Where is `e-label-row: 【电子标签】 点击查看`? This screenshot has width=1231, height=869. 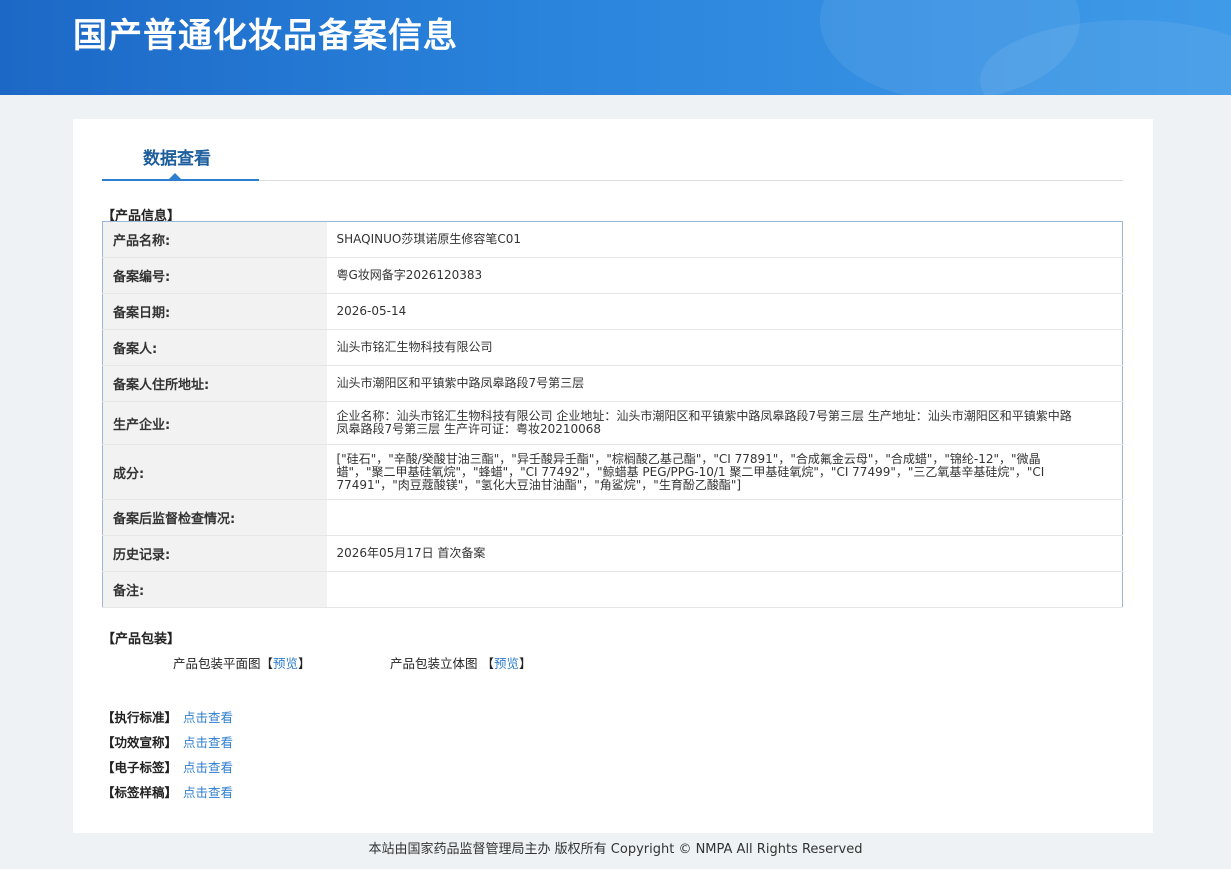 e-label-row: 【电子标签】 点击查看 is located at coordinates (167, 766).